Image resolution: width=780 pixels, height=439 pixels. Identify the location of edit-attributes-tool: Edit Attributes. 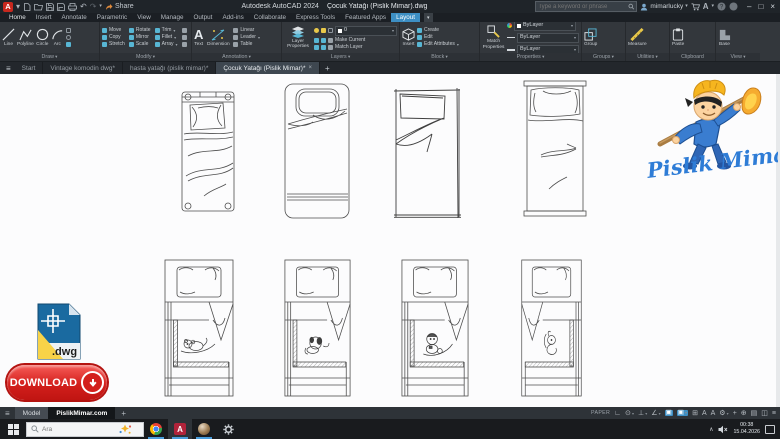
(438, 44).